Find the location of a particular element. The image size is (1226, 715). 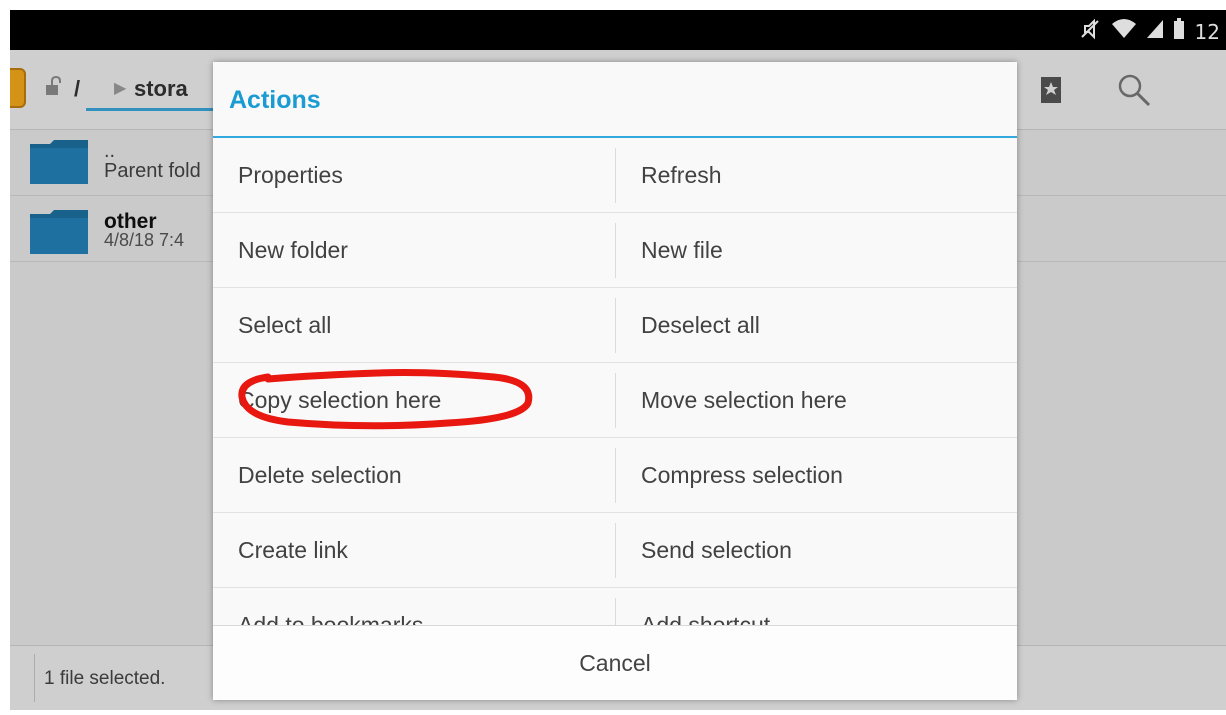

action-row: Properties Refresh is located at coordinates (615, 175).